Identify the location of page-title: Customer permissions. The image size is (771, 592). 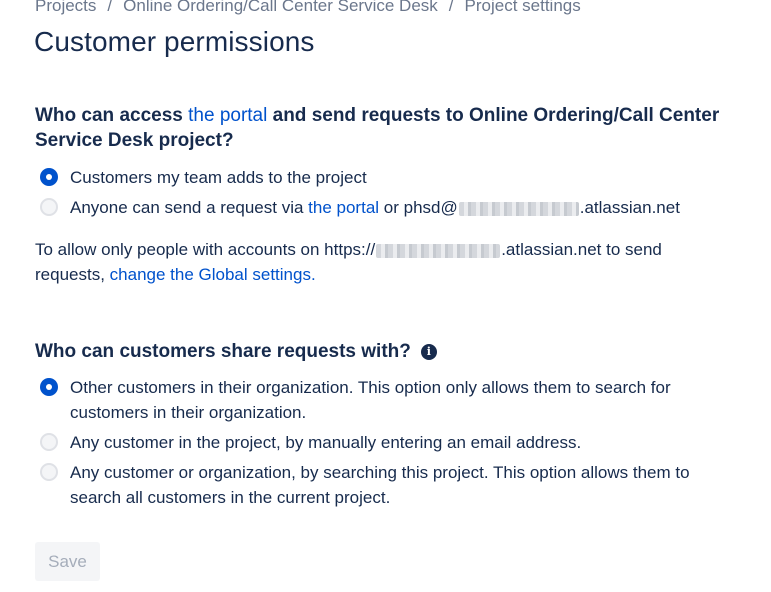
(174, 41).